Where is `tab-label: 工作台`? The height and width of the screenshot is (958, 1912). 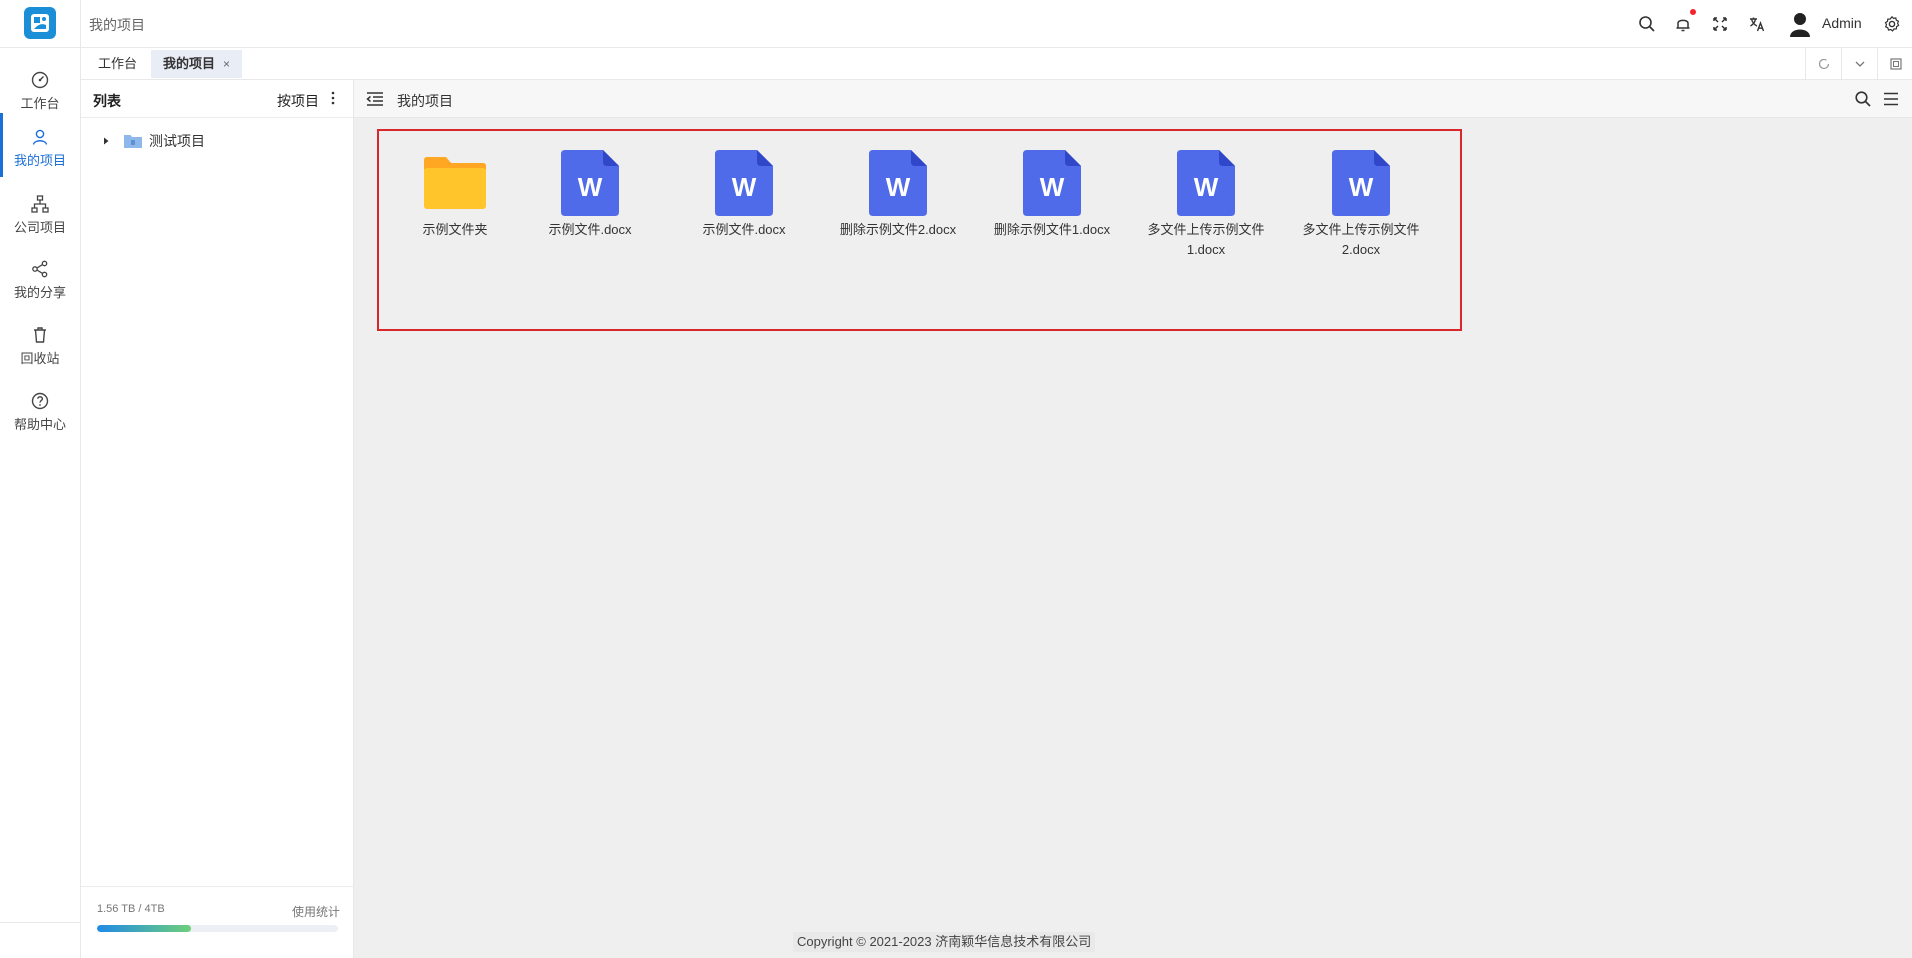 tab-label: 工作台 is located at coordinates (118, 63).